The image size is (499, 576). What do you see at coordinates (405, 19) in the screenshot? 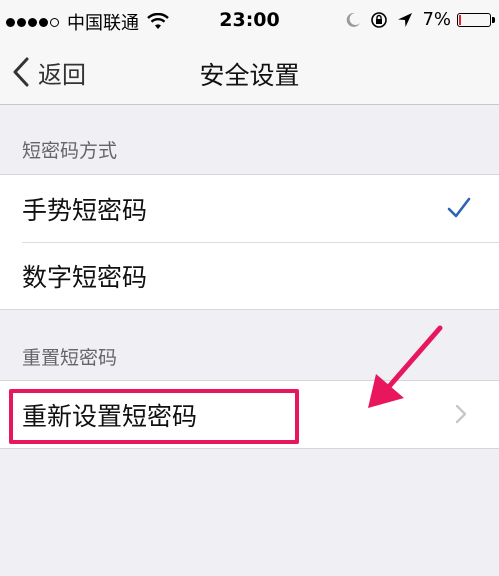
I see `location-arrow-icon` at bounding box center [405, 19].